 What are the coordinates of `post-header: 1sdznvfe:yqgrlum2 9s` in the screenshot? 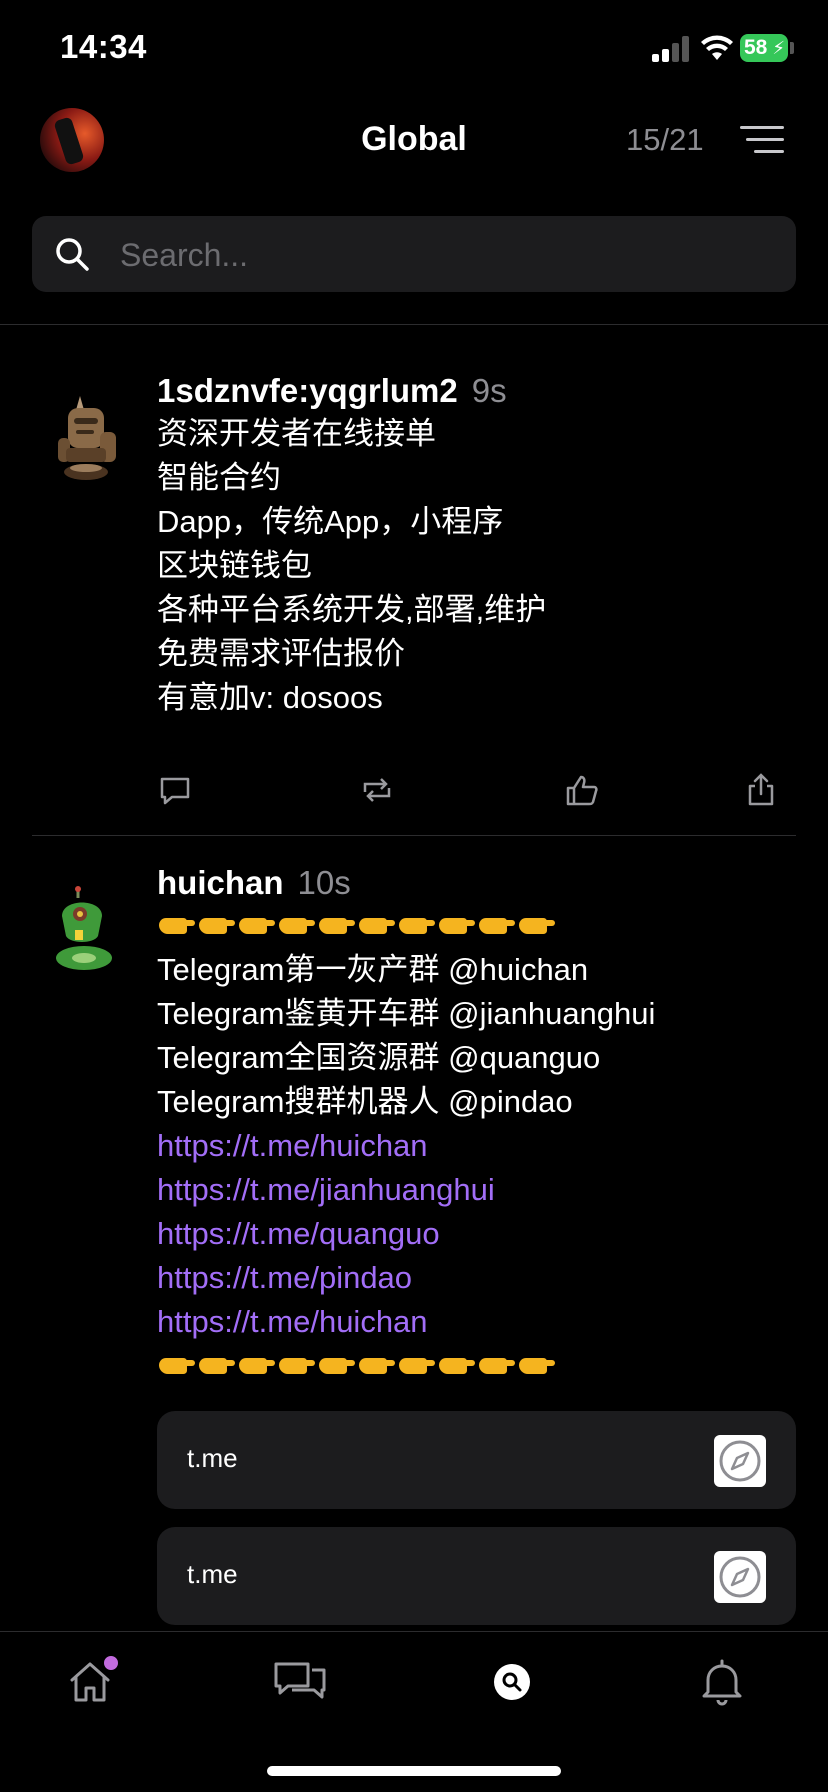 It's located at (332, 391).